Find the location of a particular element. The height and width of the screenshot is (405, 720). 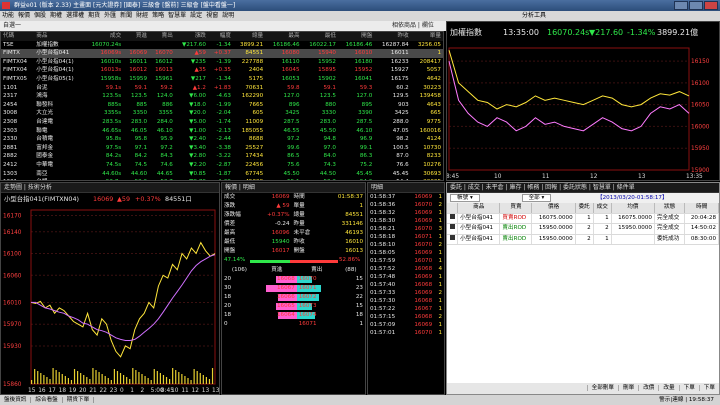

close-button is located at coordinates (711, 5).